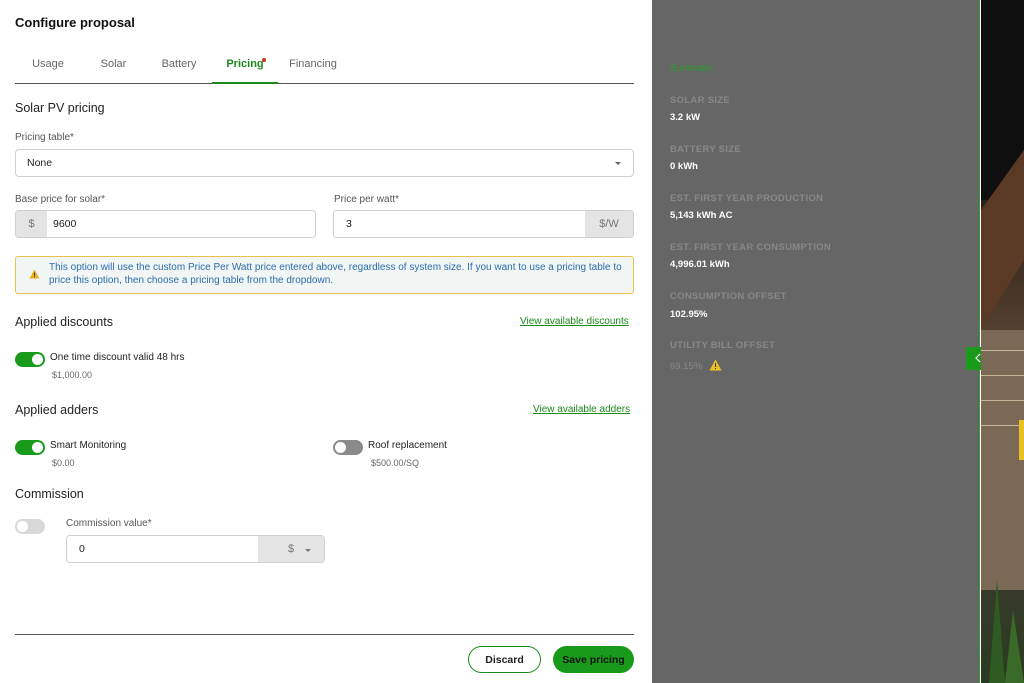 The image size is (1024, 683). What do you see at coordinates (49, 494) in the screenshot?
I see `commission-heading: Commission` at bounding box center [49, 494].